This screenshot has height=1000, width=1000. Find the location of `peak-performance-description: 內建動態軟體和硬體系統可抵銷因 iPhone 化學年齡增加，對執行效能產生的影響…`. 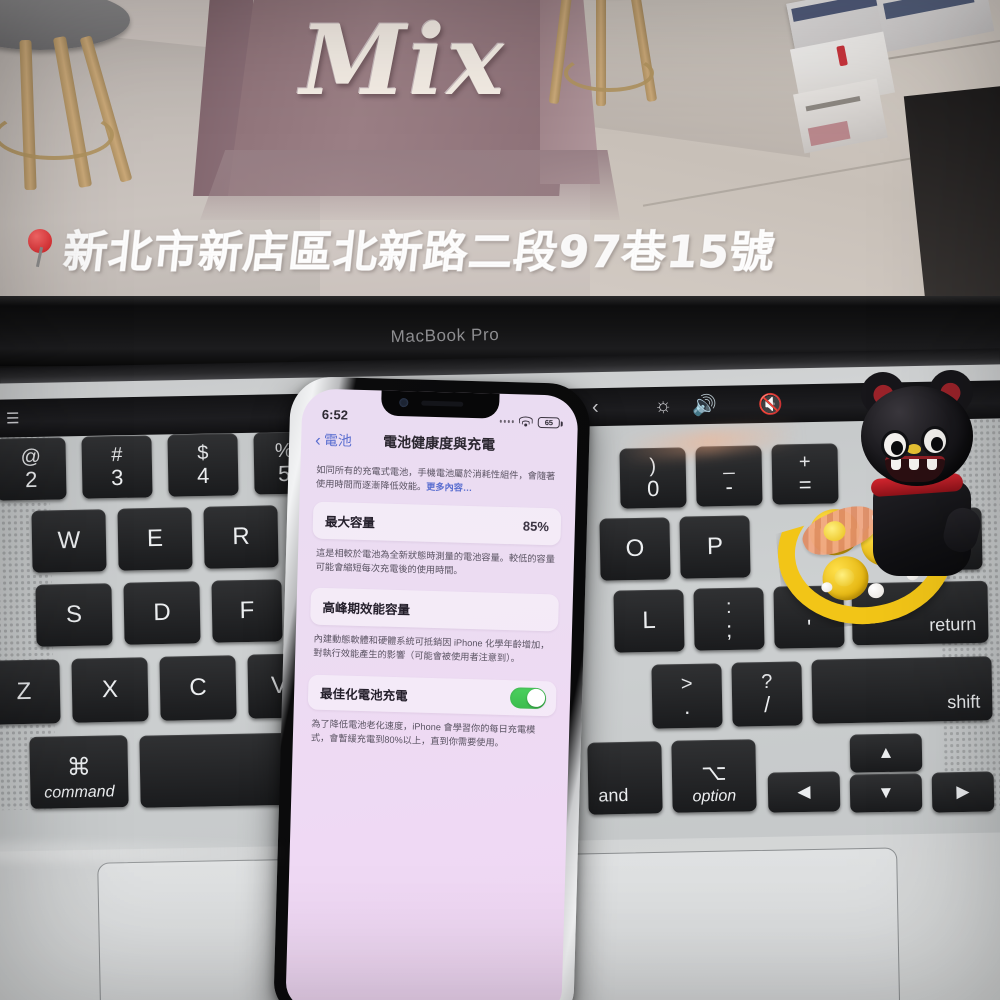

peak-performance-description: 內建動態軟體和硬體系統可抵銷因 iPhone 化學年齡增加，對執行效能產生的影響… is located at coordinates (431, 648).